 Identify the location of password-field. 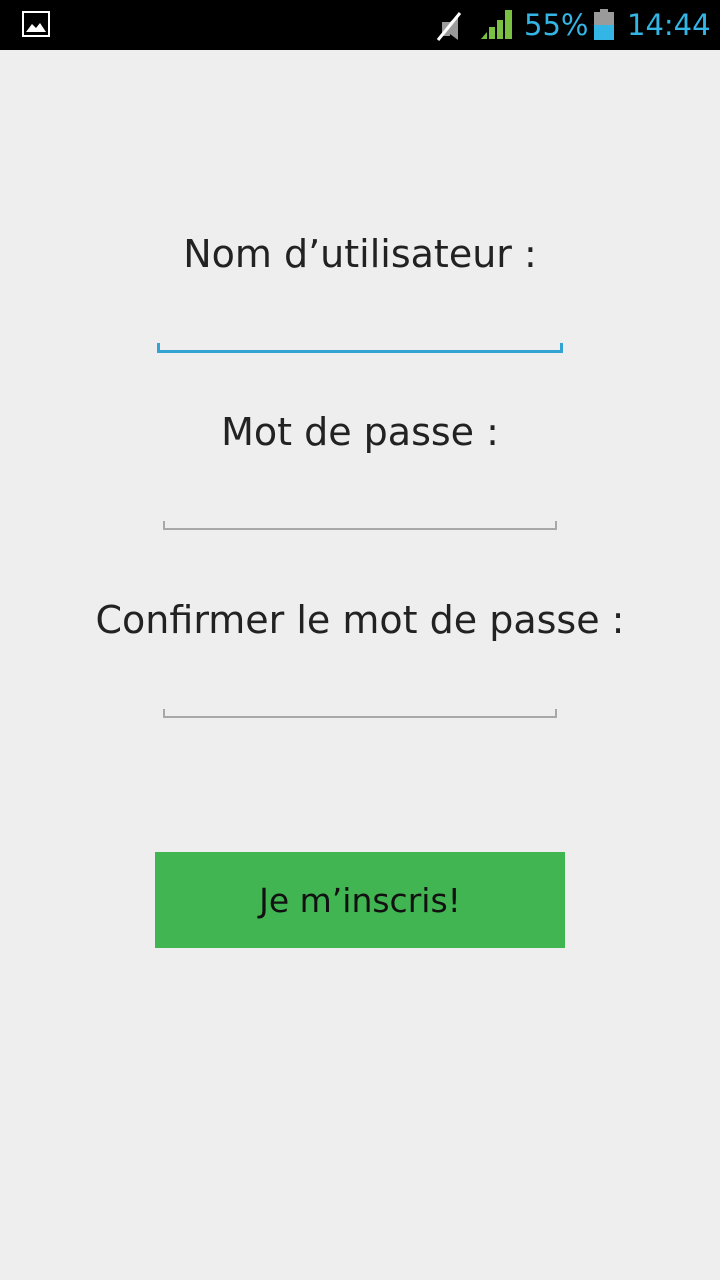
(360, 502).